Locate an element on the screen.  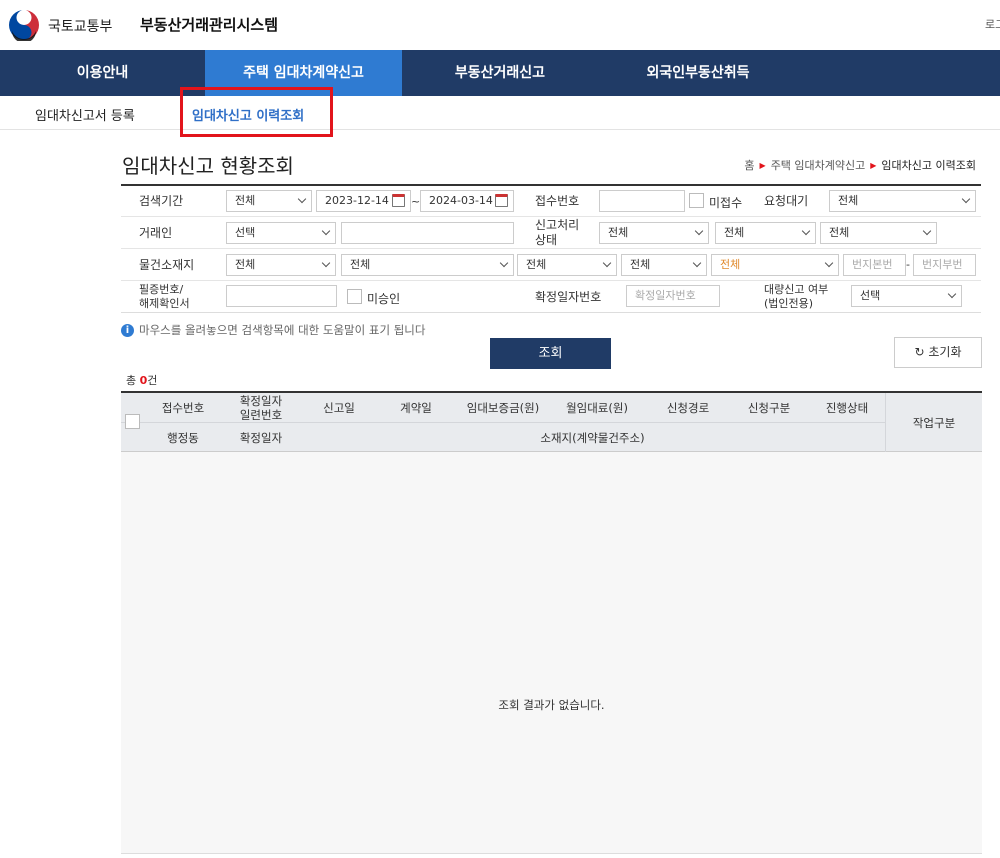
location-select-sido: 전체 is located at coordinates (281, 265).